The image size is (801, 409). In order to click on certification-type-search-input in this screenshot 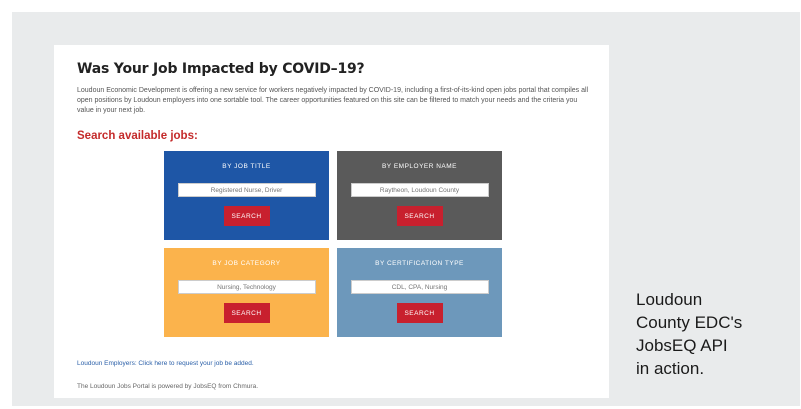, I will do `click(419, 287)`.